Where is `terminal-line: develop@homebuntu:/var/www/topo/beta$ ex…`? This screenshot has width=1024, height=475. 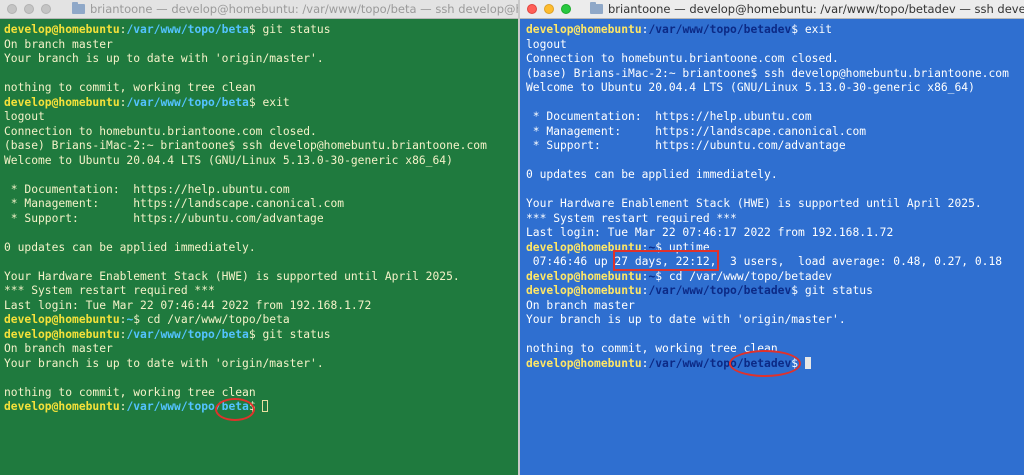
terminal-line: develop@homebuntu:/var/www/topo/beta$ ex… is located at coordinates (261, 103).